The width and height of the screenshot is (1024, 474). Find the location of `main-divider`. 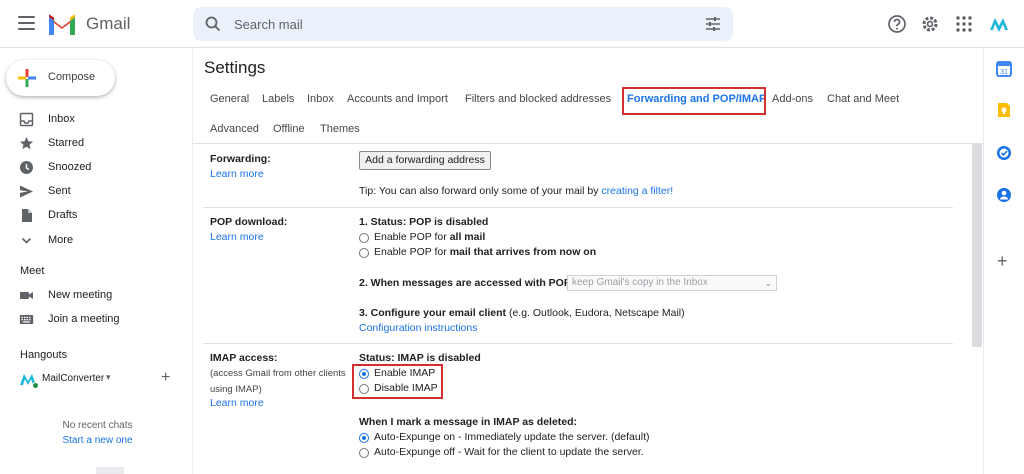

main-divider is located at coordinates (192, 261).